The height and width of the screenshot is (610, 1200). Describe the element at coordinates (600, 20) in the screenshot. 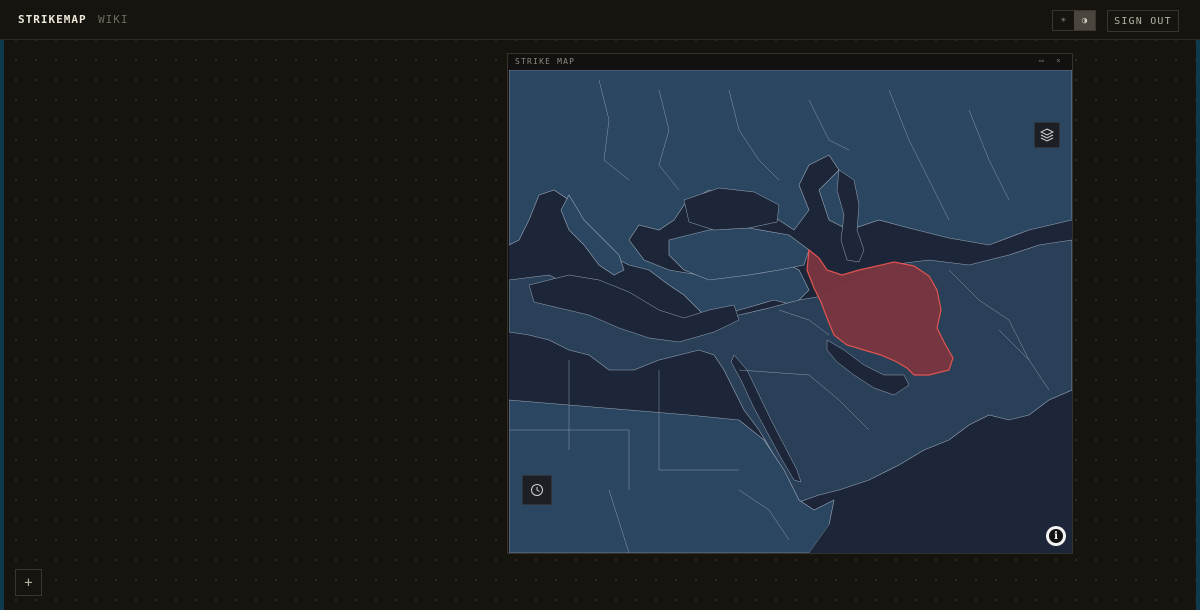

I see `top-bar: STRIKEMAP WIKI ☀ ◑ SIGN OUT` at that location.